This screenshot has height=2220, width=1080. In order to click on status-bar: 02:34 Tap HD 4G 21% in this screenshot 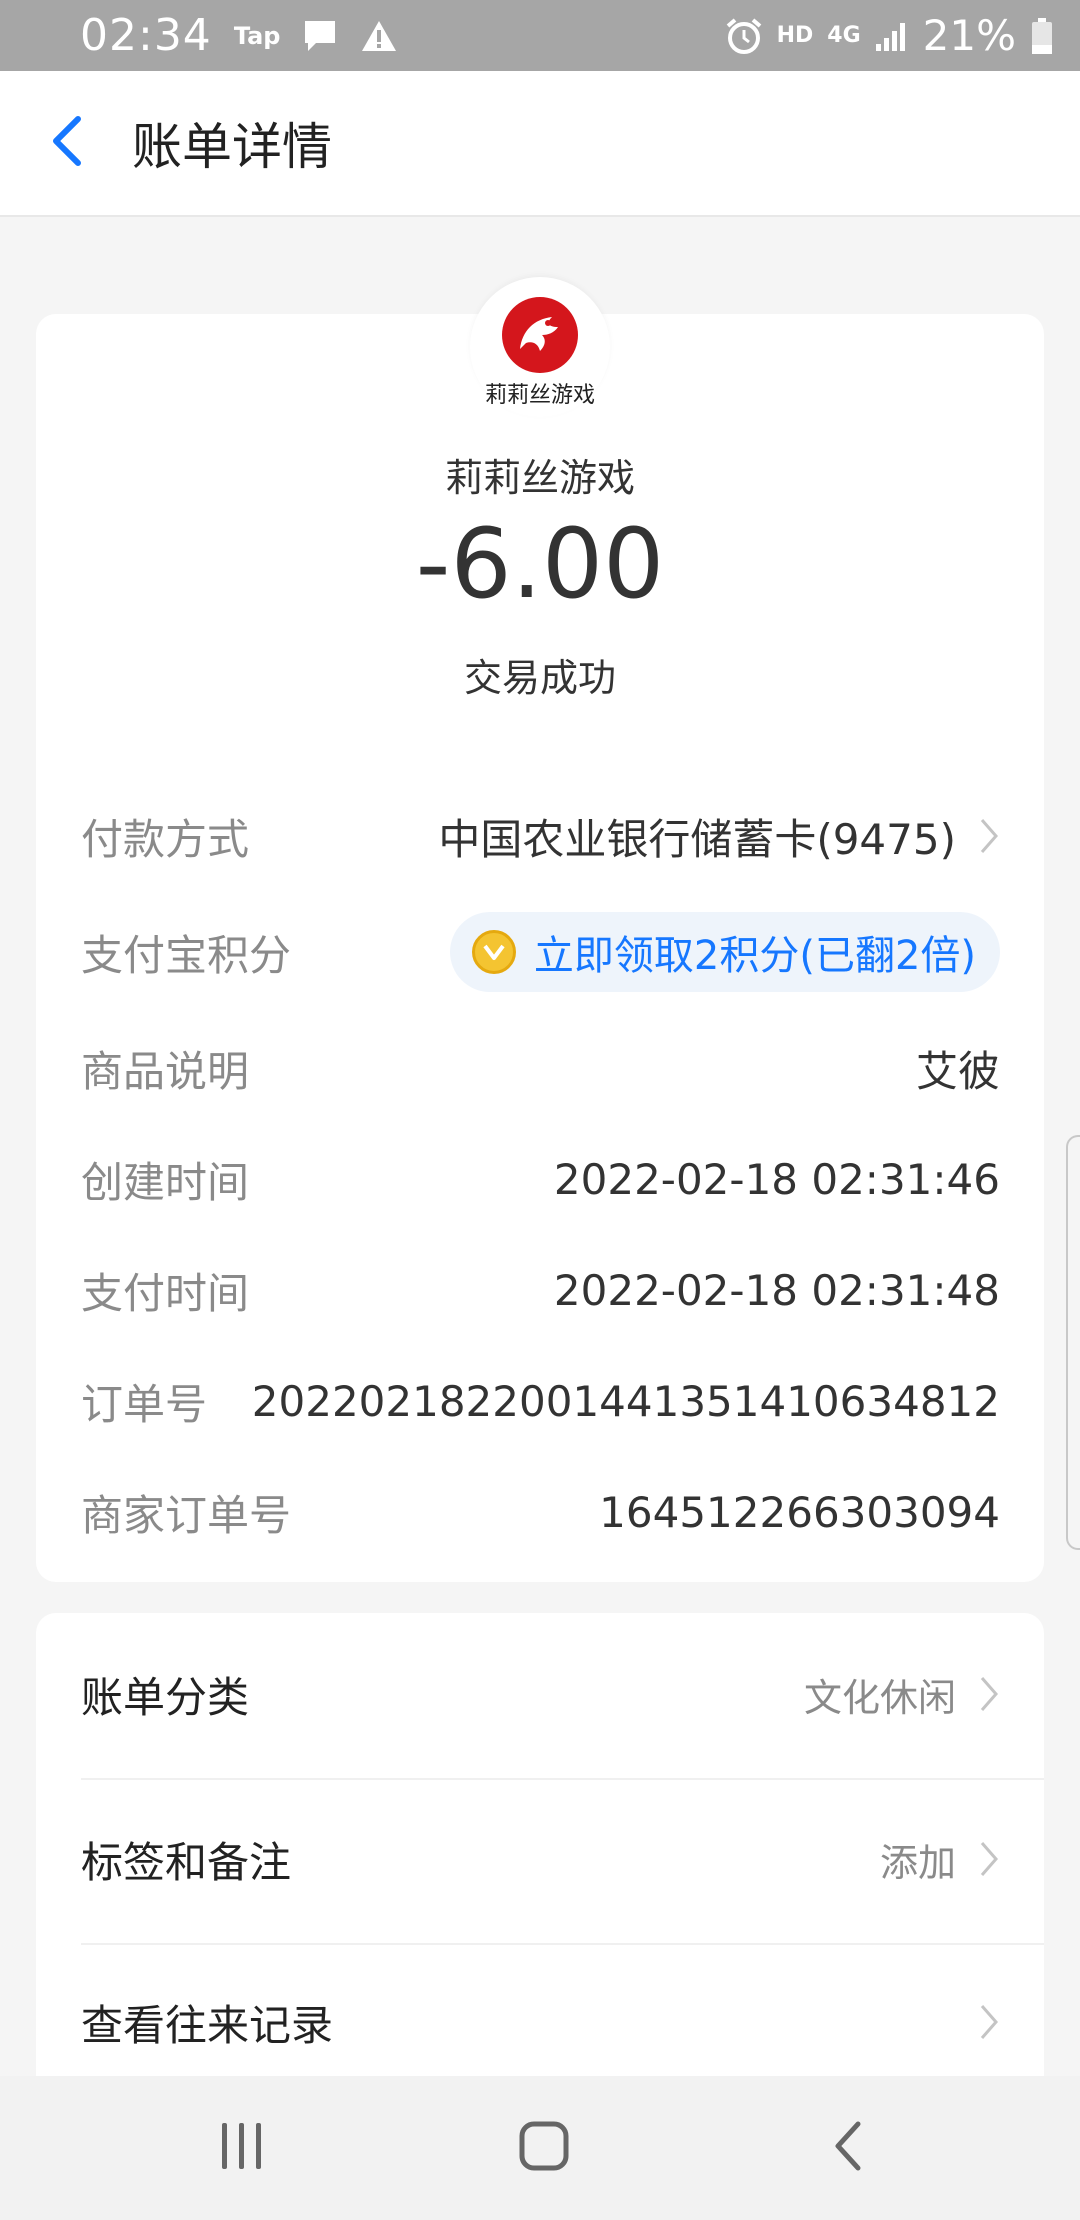, I will do `click(540, 35)`.